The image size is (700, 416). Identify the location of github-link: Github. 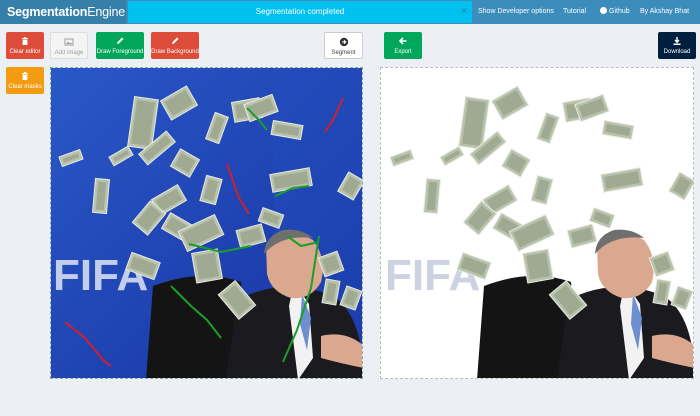
(615, 12).